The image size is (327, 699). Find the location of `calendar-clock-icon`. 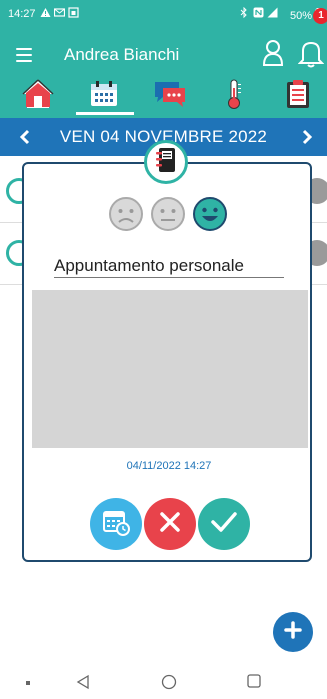

calendar-clock-icon is located at coordinates (116, 524).